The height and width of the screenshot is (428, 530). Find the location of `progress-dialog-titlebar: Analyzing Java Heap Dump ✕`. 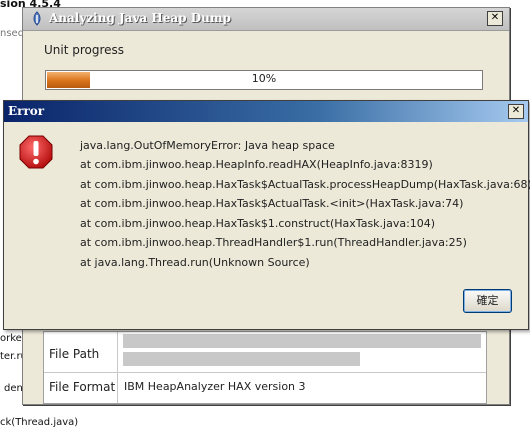

progress-dialog-titlebar: Analyzing Java Heap Dump ✕ is located at coordinates (266, 19).